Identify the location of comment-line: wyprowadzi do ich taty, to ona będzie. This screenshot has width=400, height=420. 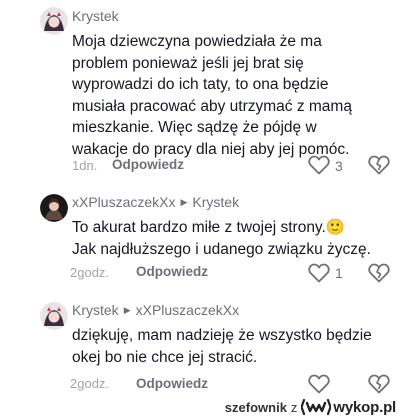
(200, 84).